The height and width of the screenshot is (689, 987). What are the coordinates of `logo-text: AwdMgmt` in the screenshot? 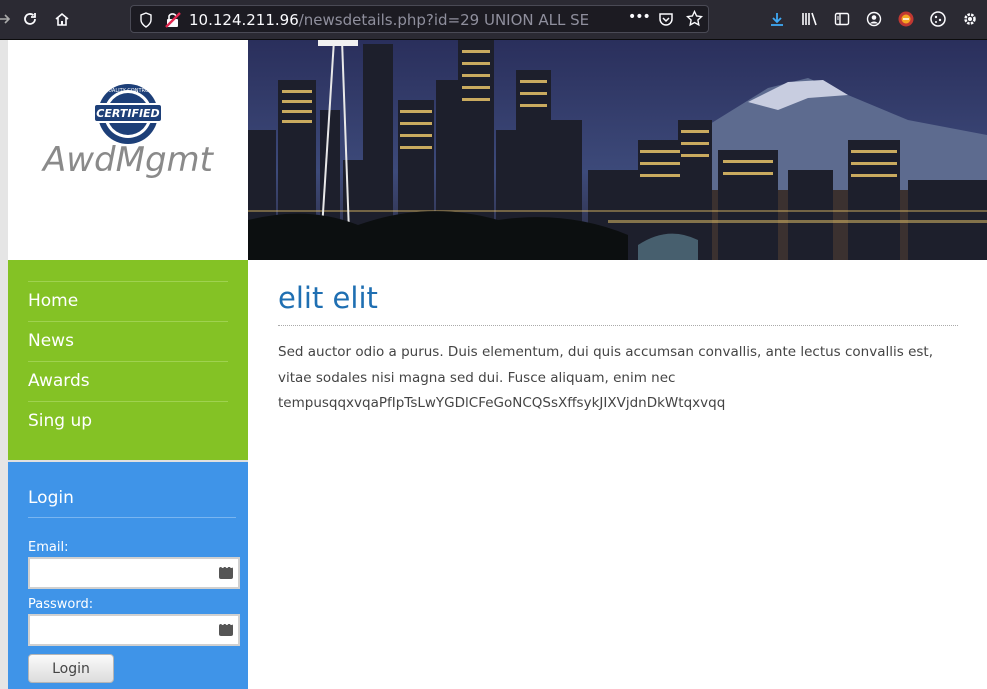 It's located at (128, 160).